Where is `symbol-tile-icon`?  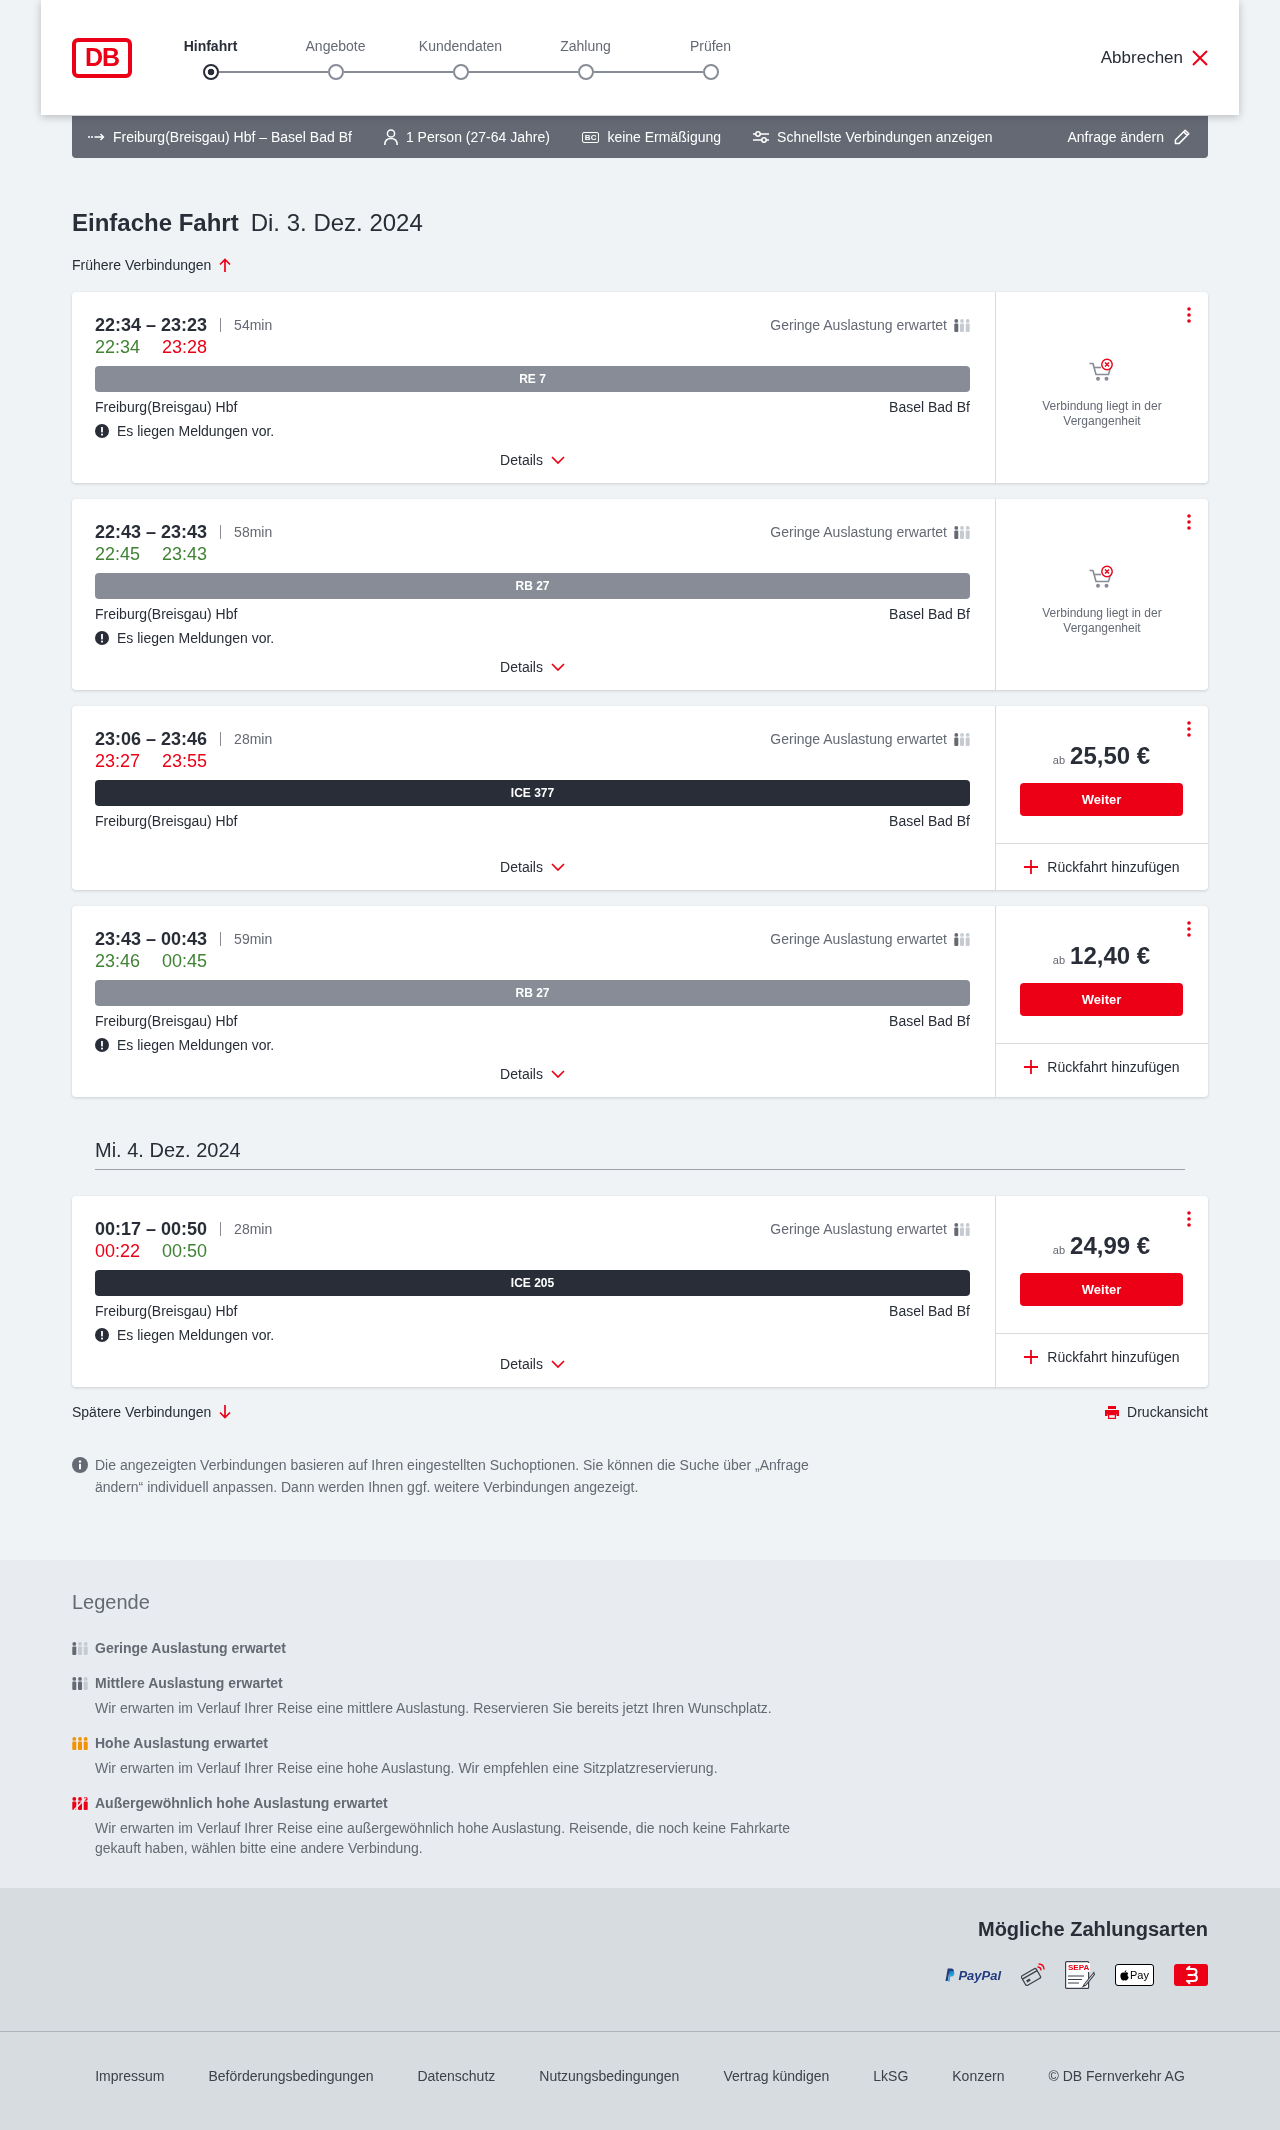
symbol-tile-icon is located at coordinates (1191, 1975).